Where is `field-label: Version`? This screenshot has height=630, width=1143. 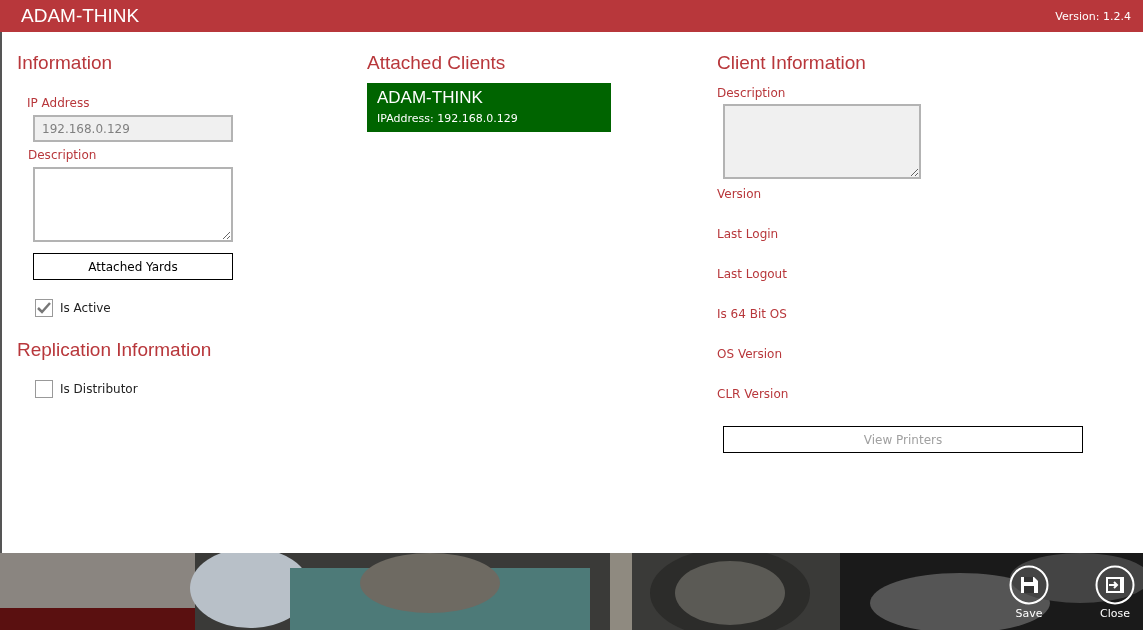
field-label: Version is located at coordinates (740, 194).